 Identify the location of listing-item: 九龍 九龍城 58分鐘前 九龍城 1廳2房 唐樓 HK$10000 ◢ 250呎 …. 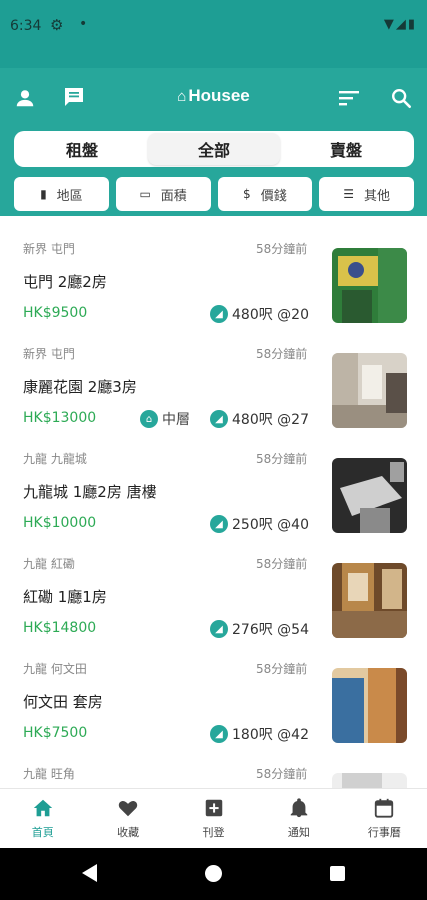
(213, 479).